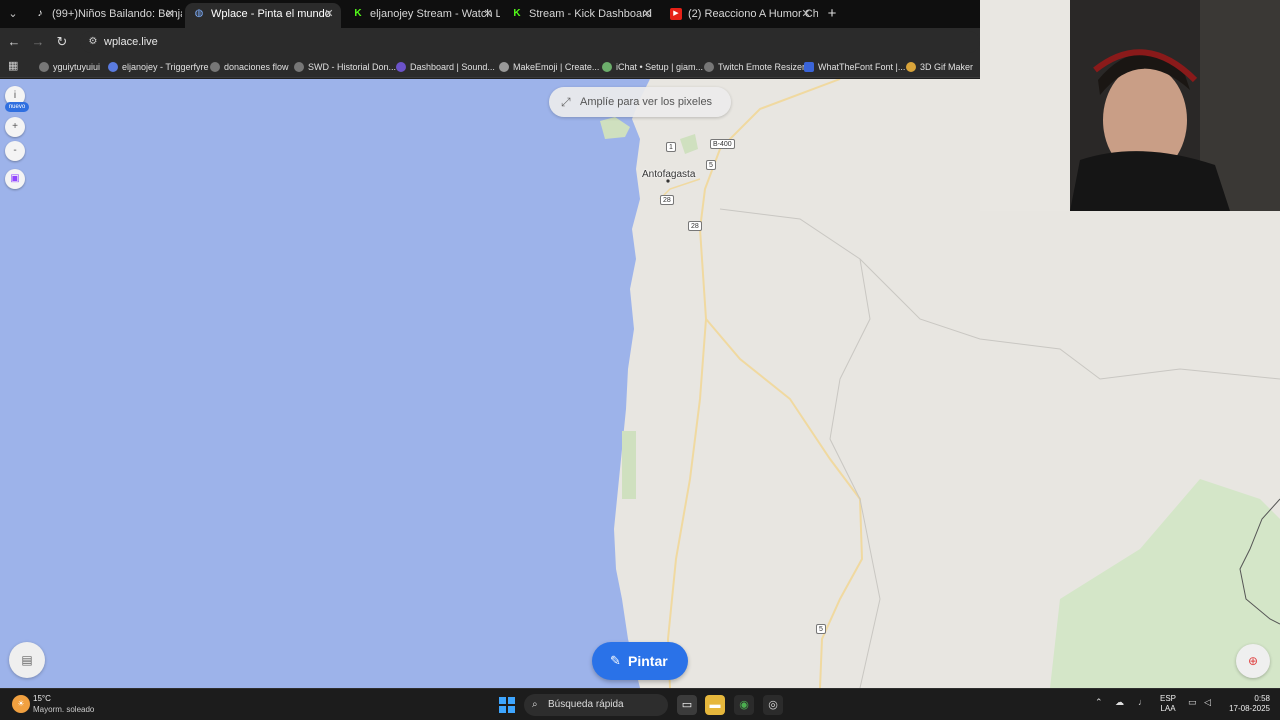 Image resolution: width=1280 pixels, height=720 pixels. I want to click on paint-button-label: Pintar, so click(648, 661).